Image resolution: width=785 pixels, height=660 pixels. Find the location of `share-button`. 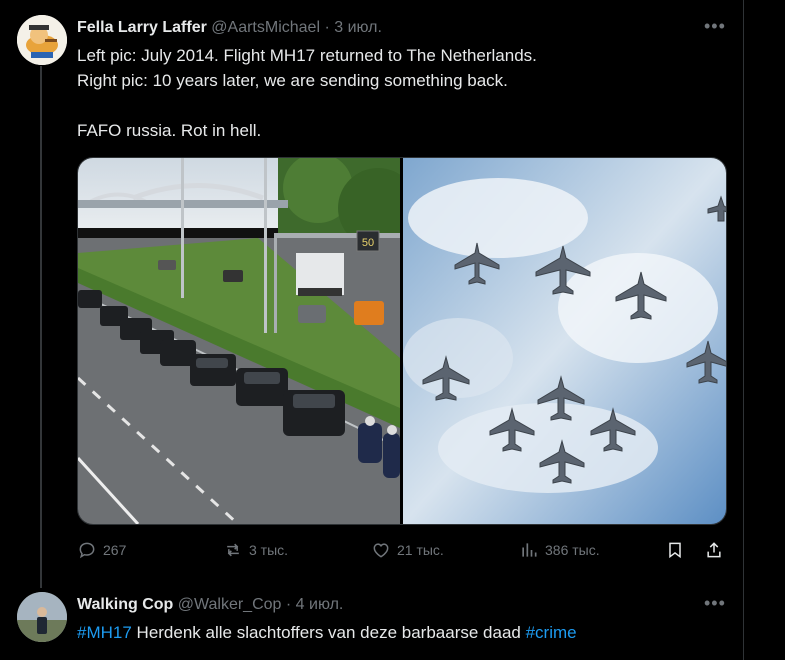

share-button is located at coordinates (714, 550).